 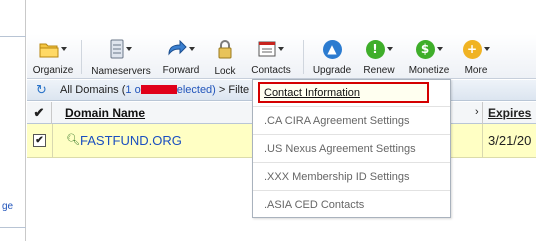 What do you see at coordinates (39, 140) in the screenshot?
I see `row-checkbox: ✔` at bounding box center [39, 140].